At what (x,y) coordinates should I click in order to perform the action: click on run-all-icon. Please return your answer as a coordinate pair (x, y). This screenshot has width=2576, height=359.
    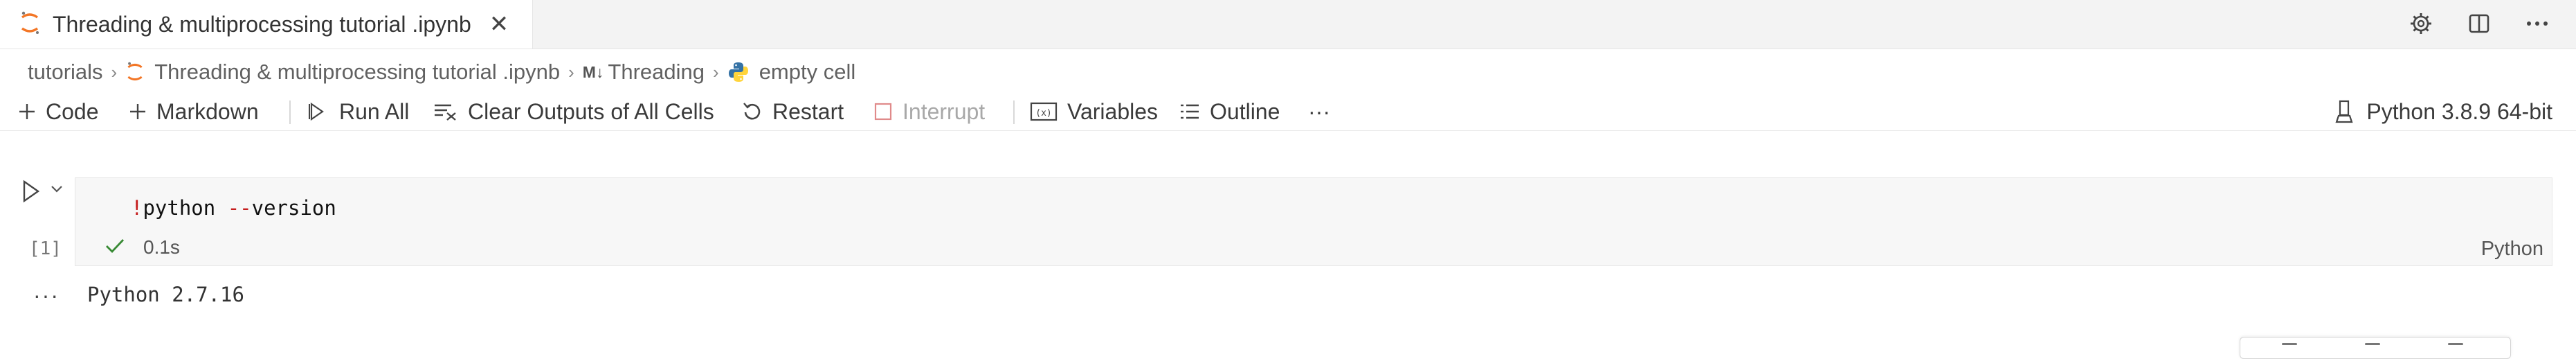
    Looking at the image, I should click on (318, 111).